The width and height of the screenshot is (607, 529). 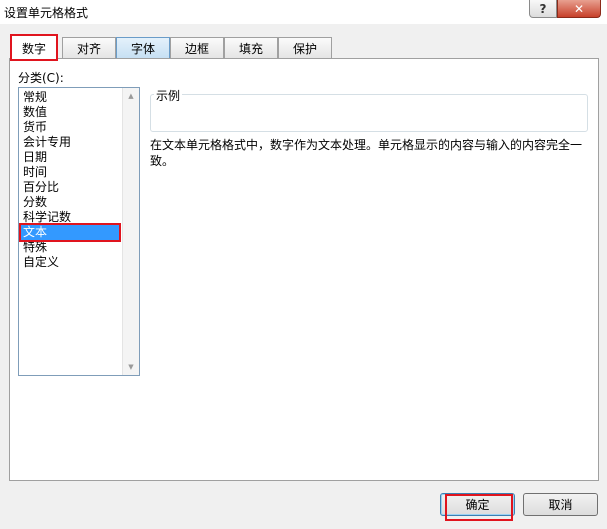 I want to click on triangle-up-icon: ▲, so click(x=131, y=96).